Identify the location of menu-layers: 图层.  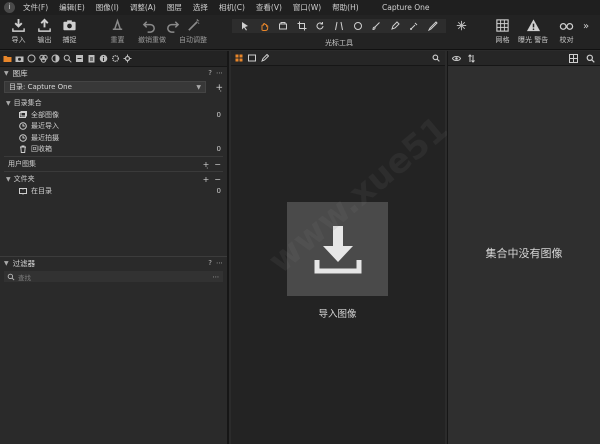
(174, 7).